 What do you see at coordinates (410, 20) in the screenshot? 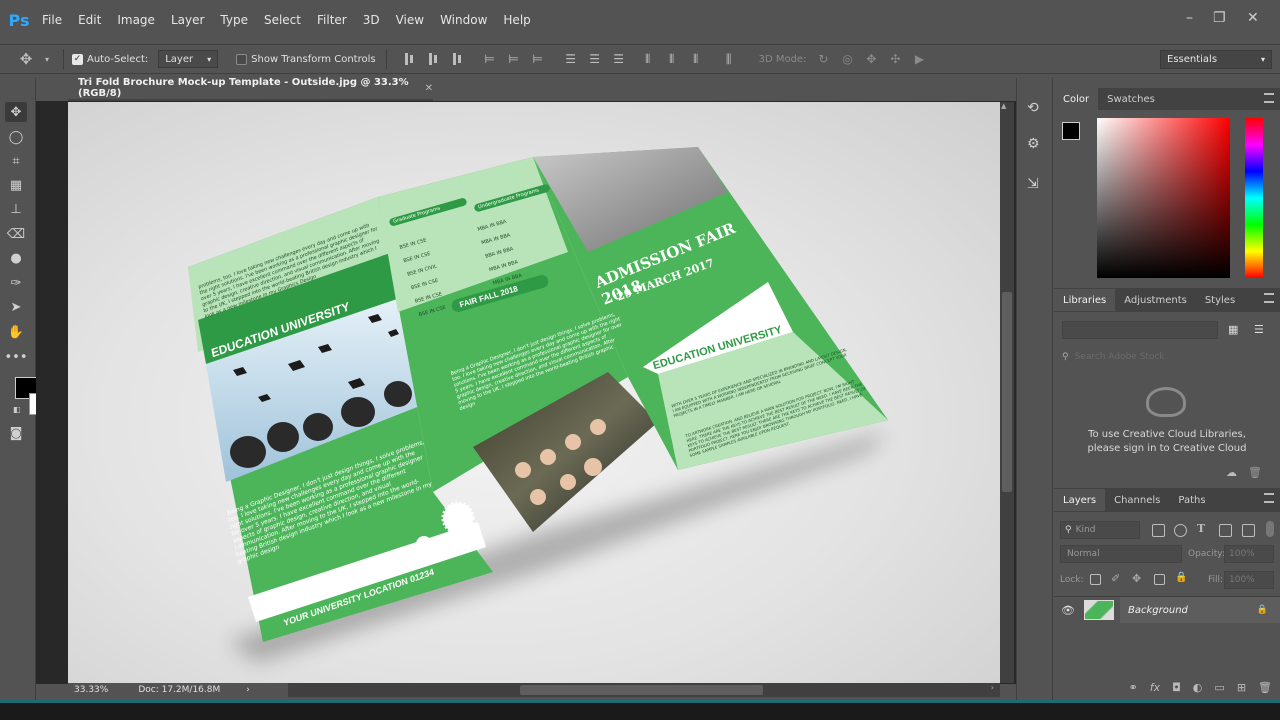
I see `menu-view: View` at bounding box center [410, 20].